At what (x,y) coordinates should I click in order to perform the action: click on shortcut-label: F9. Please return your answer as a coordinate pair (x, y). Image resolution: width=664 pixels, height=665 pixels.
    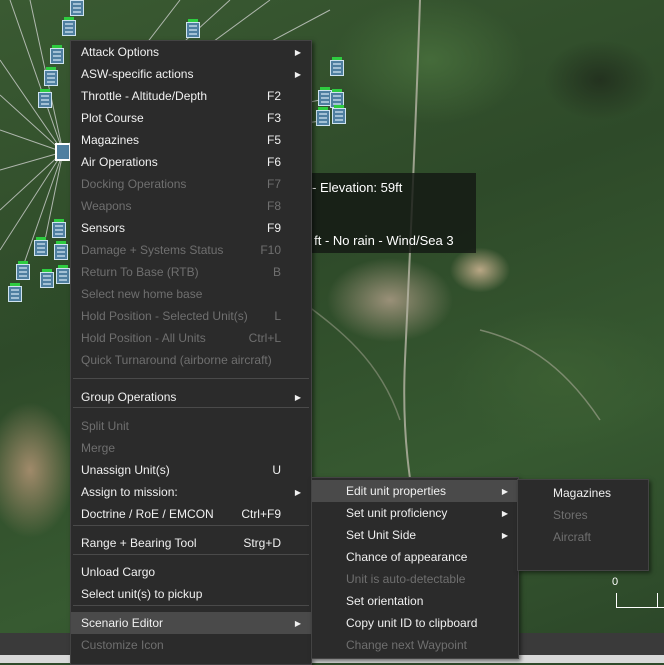
    Looking at the image, I should click on (273, 228).